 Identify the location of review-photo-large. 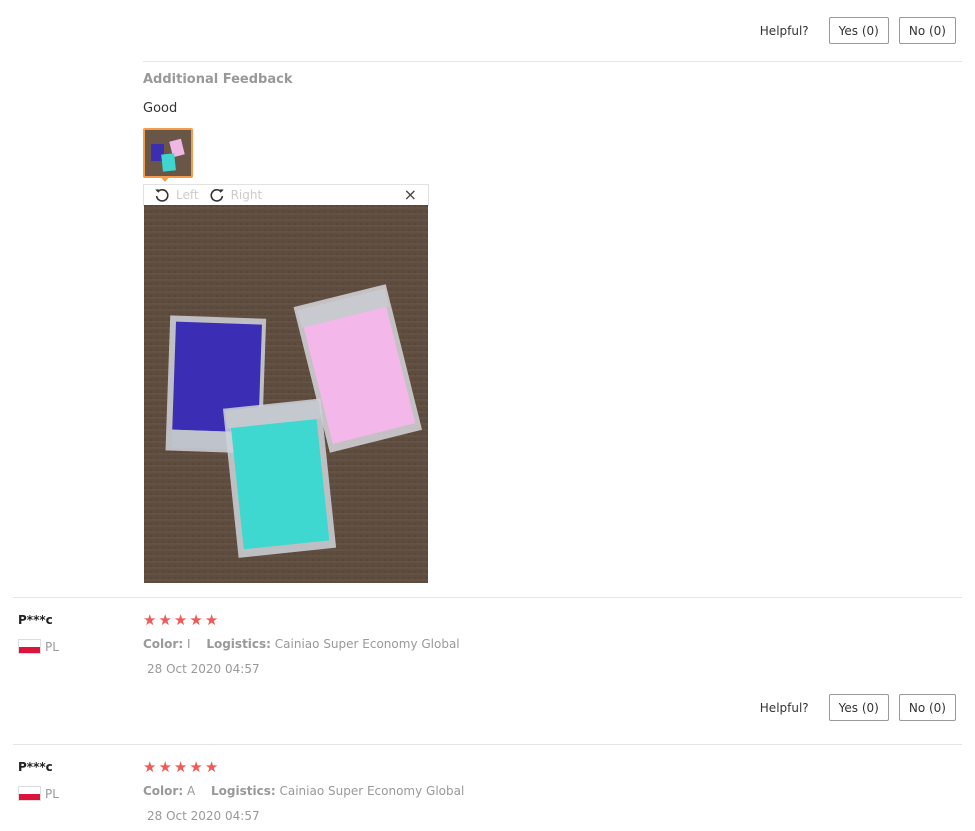
(286, 394).